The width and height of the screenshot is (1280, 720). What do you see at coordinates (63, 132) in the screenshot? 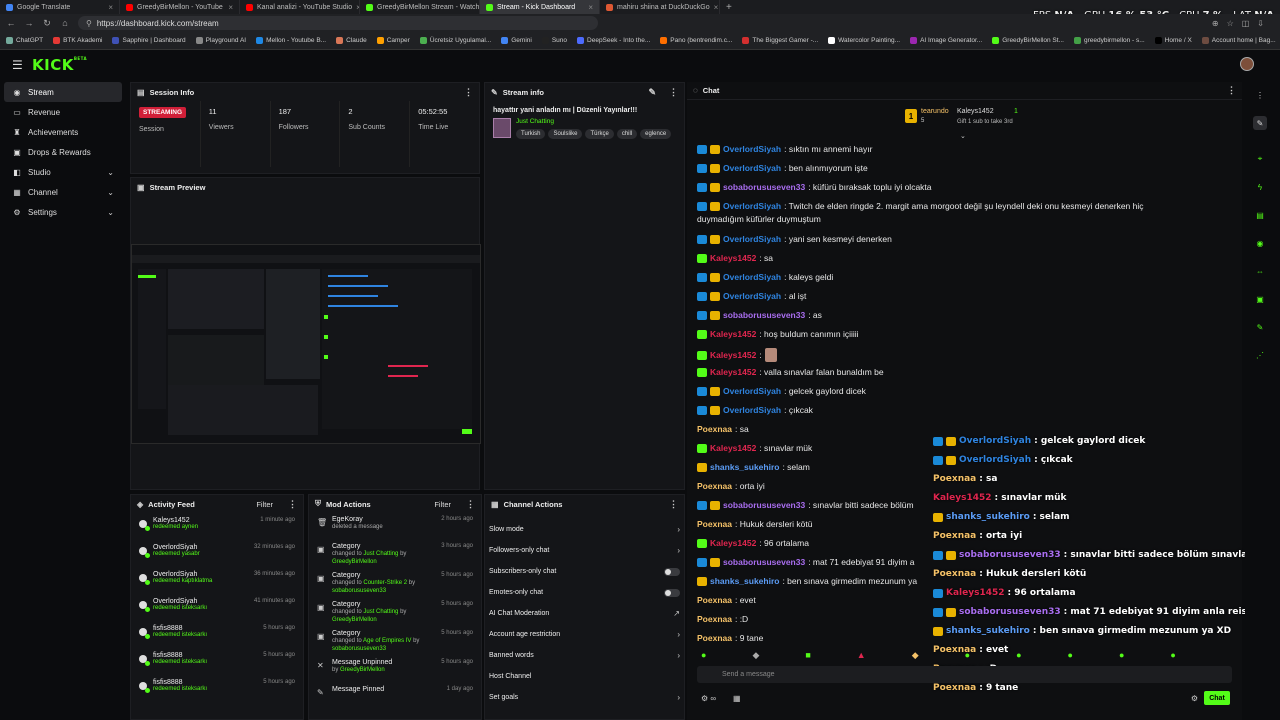
I see `sidebar-item-achievements: ♜ Achievements` at bounding box center [63, 132].